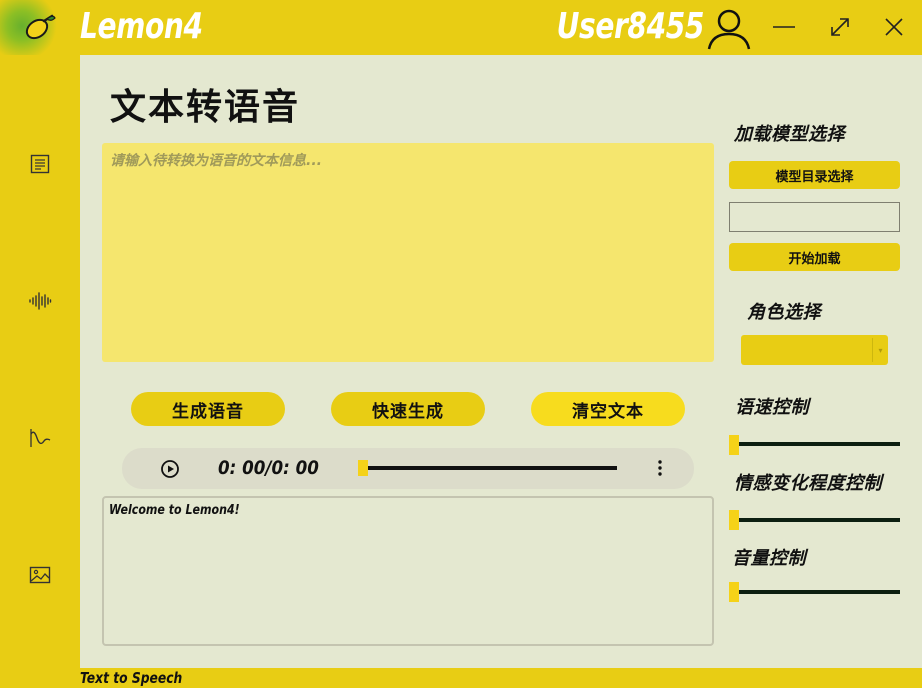 The height and width of the screenshot is (688, 922). Describe the element at coordinates (880, 350) in the screenshot. I see `dropdown-arrow-icon: ▾` at that location.